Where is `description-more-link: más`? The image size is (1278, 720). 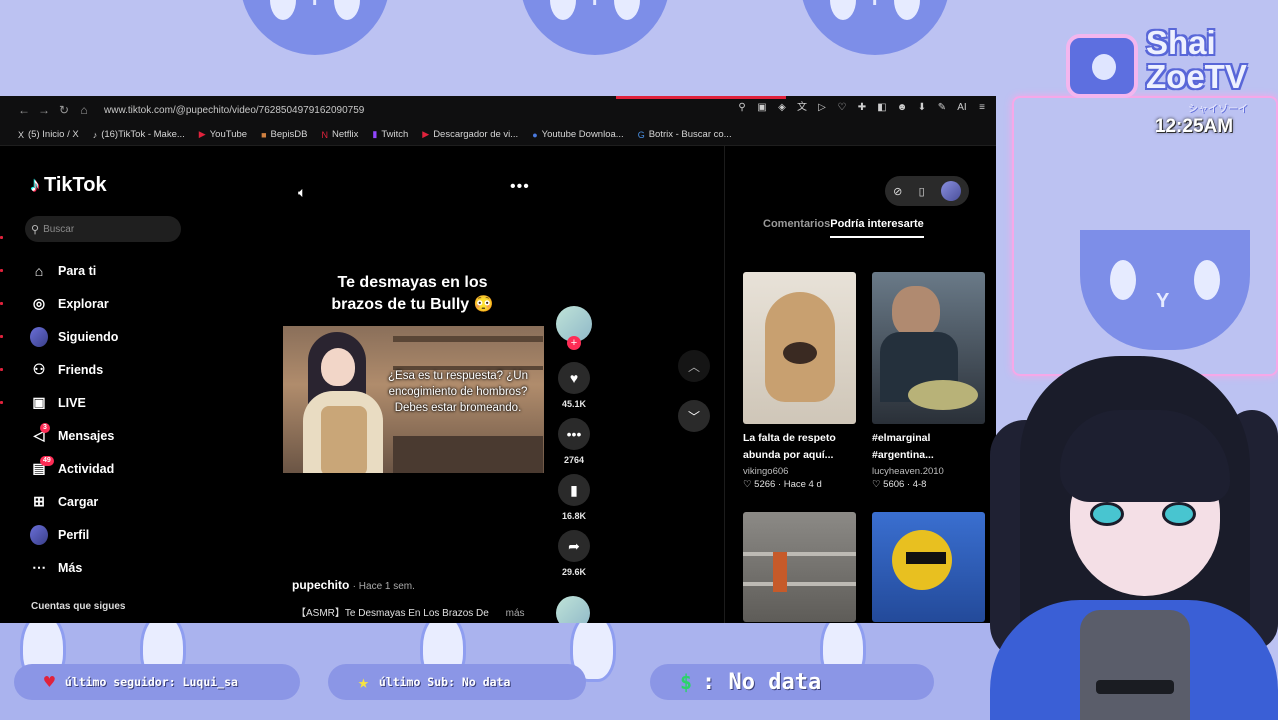 description-more-link: más is located at coordinates (515, 613).